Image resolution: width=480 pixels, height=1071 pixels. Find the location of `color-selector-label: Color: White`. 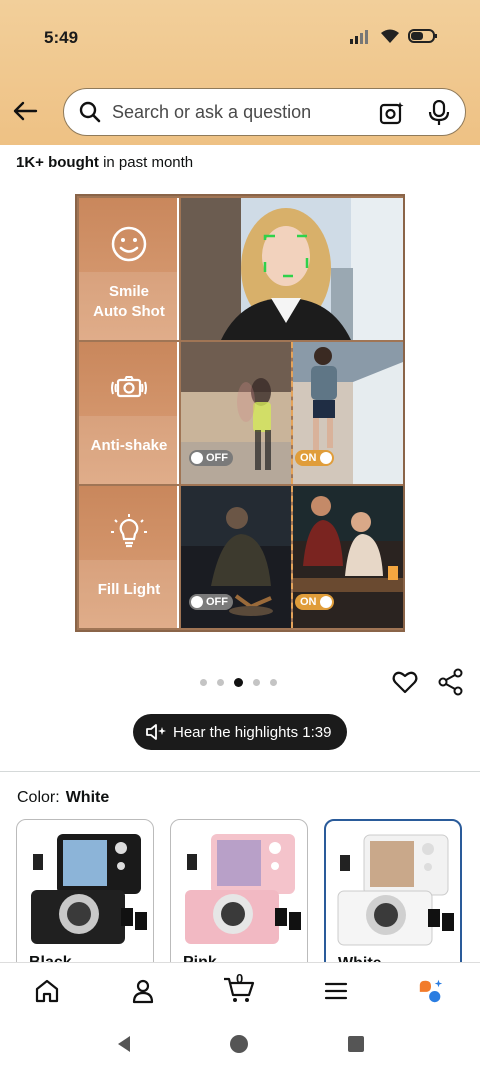

color-selector-label: Color: White is located at coordinates (63, 798).